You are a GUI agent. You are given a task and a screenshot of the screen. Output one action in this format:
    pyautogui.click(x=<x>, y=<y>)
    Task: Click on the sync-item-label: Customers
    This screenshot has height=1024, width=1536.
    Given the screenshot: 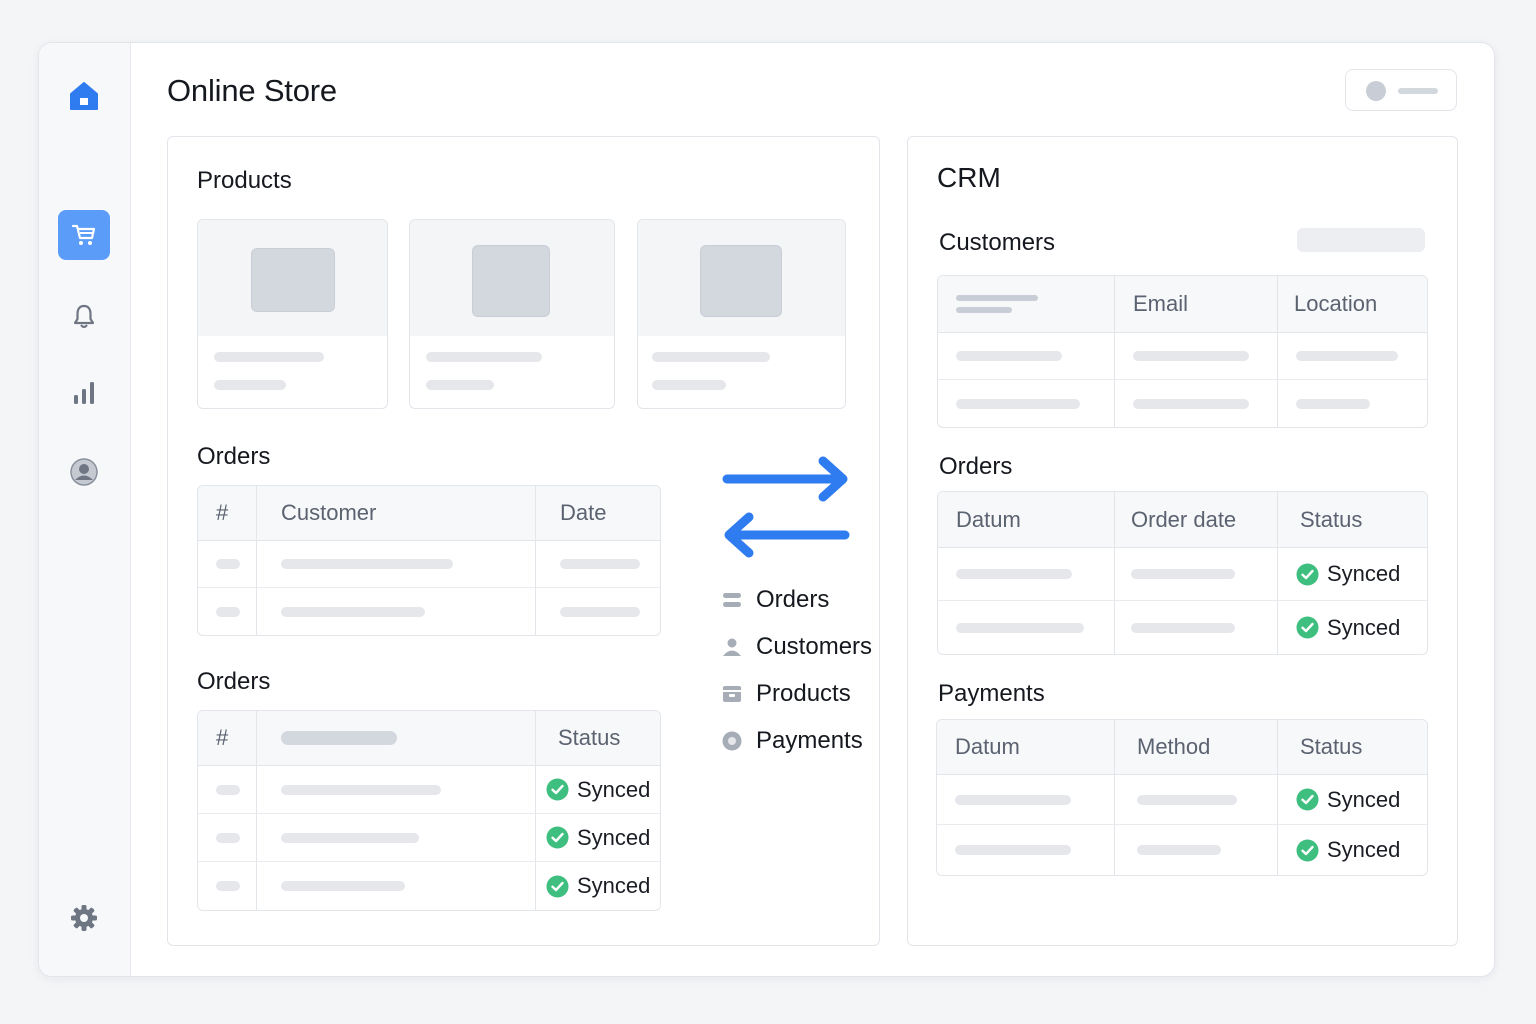 What is the action you would take?
    pyautogui.click(x=814, y=646)
    